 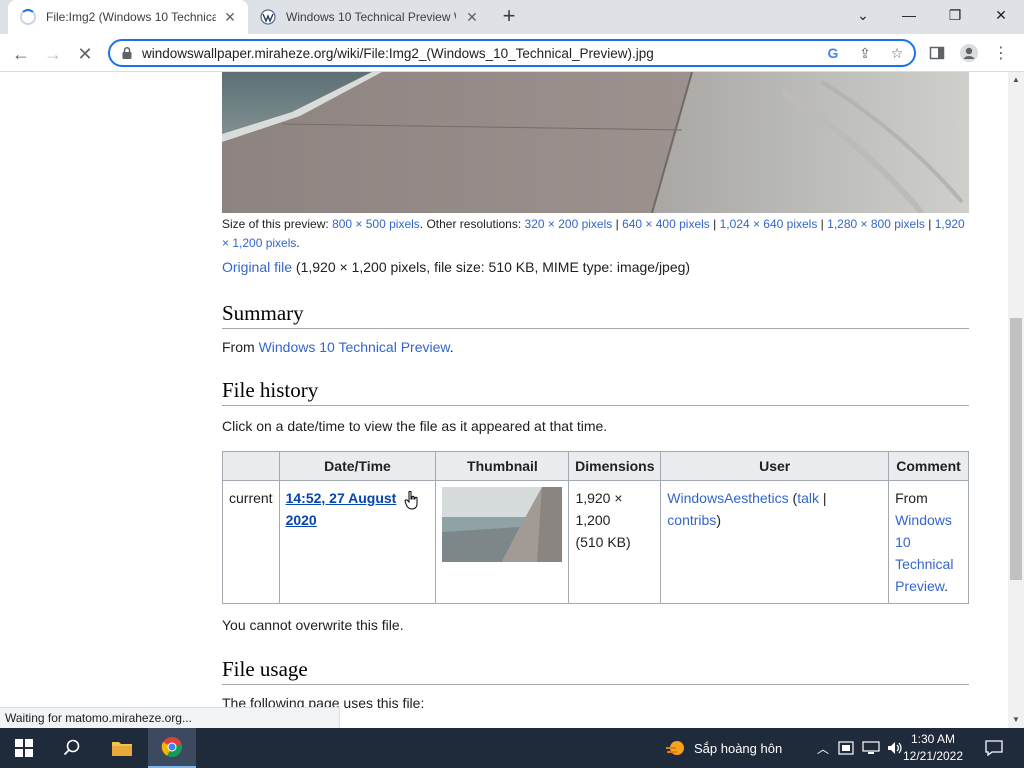 I want to click on preview-size-link: 800 × 500 pixels, so click(x=376, y=224).